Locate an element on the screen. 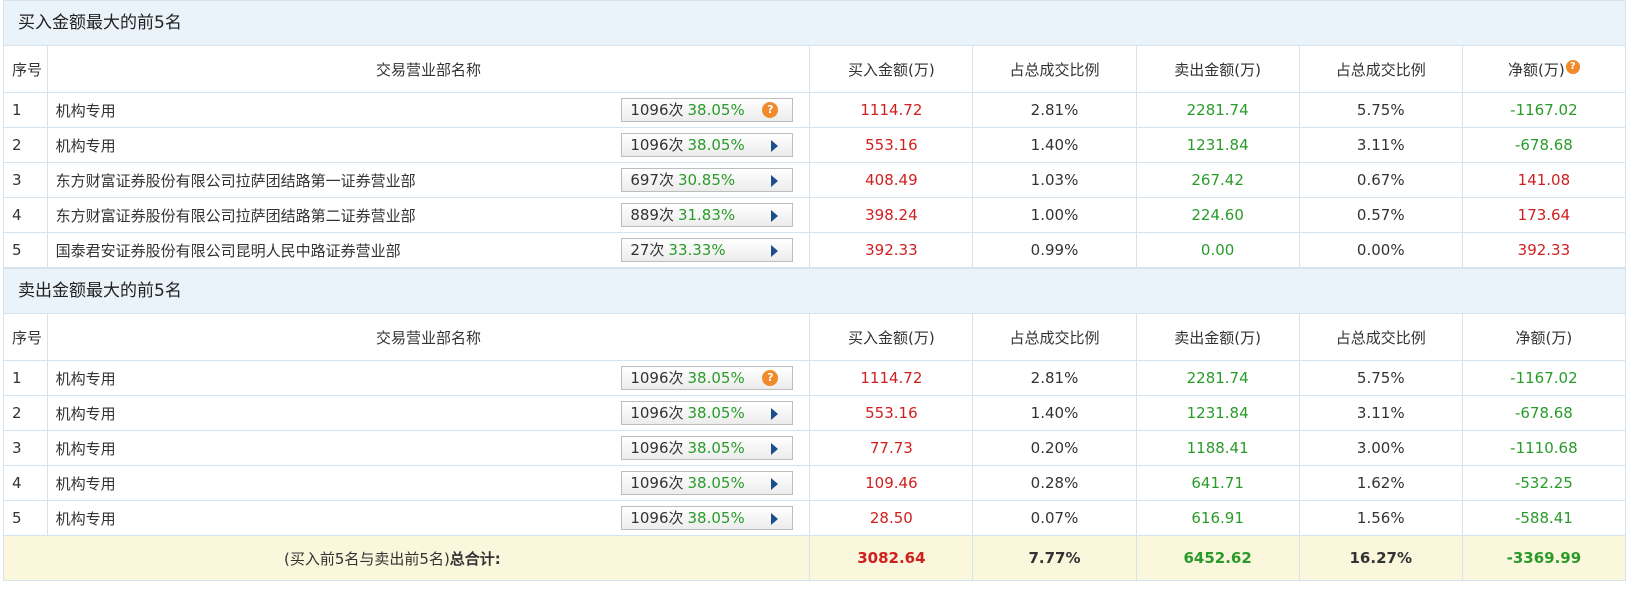  branch-stats-badge: 27次 33.33% is located at coordinates (707, 250).